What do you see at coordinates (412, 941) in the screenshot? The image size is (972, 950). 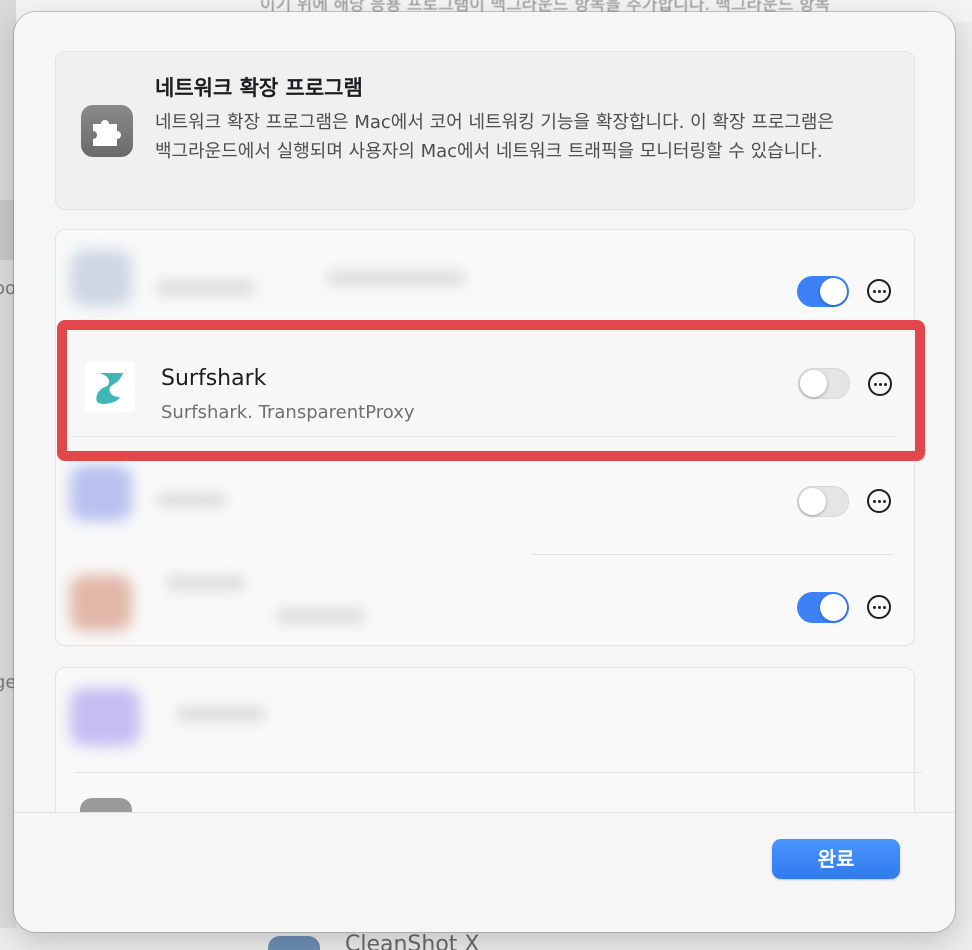 I see `background-app-name: CleanShot X` at bounding box center [412, 941].